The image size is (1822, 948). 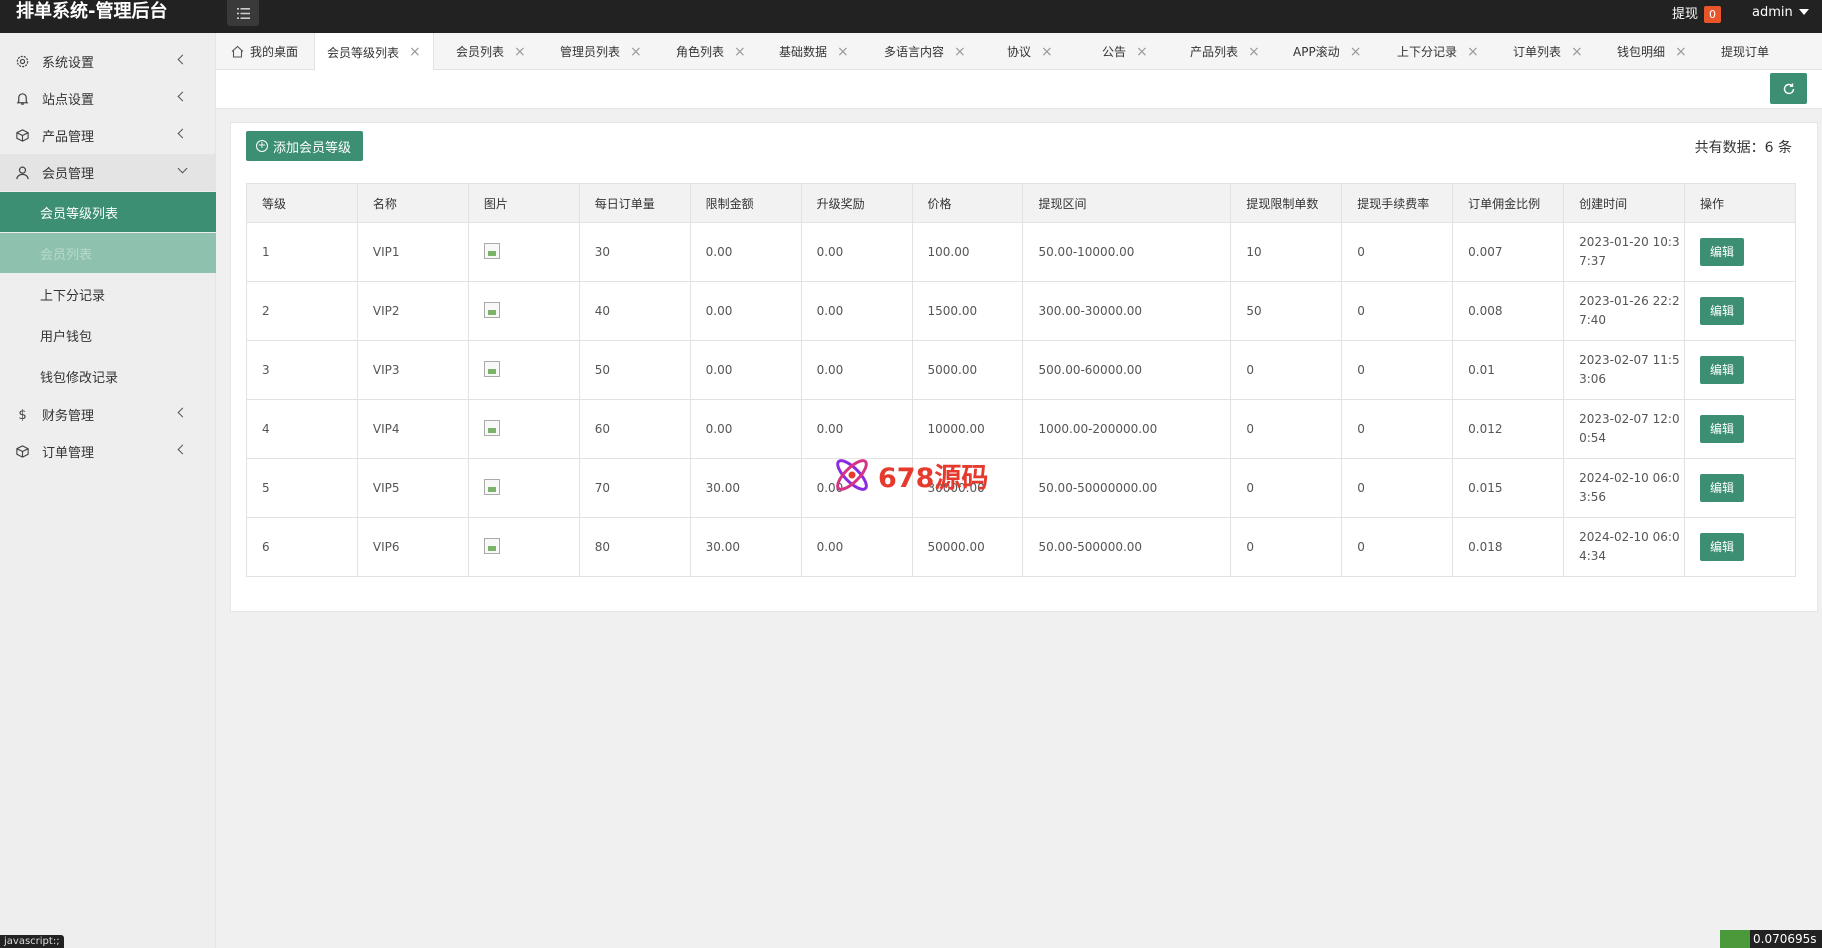 I want to click on withdraw-link: 提现 0, so click(x=1697, y=12).